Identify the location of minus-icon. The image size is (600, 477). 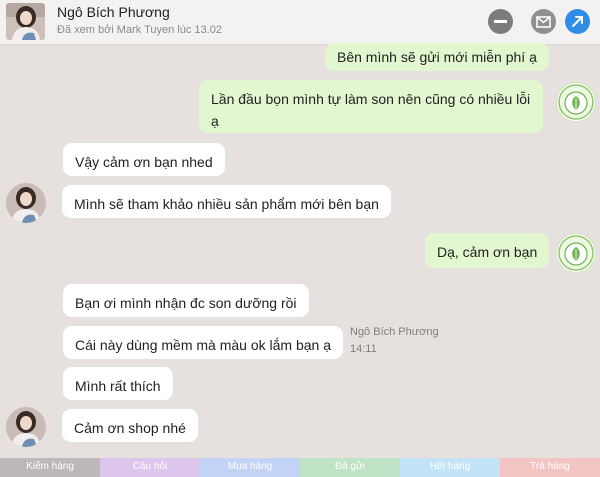
(500, 21).